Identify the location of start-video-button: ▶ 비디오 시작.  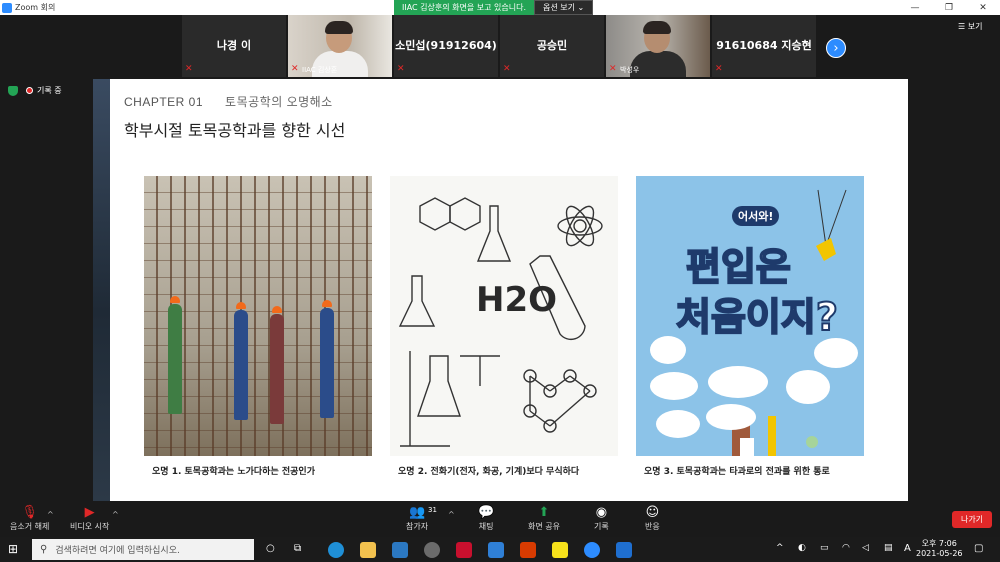
(89, 518).